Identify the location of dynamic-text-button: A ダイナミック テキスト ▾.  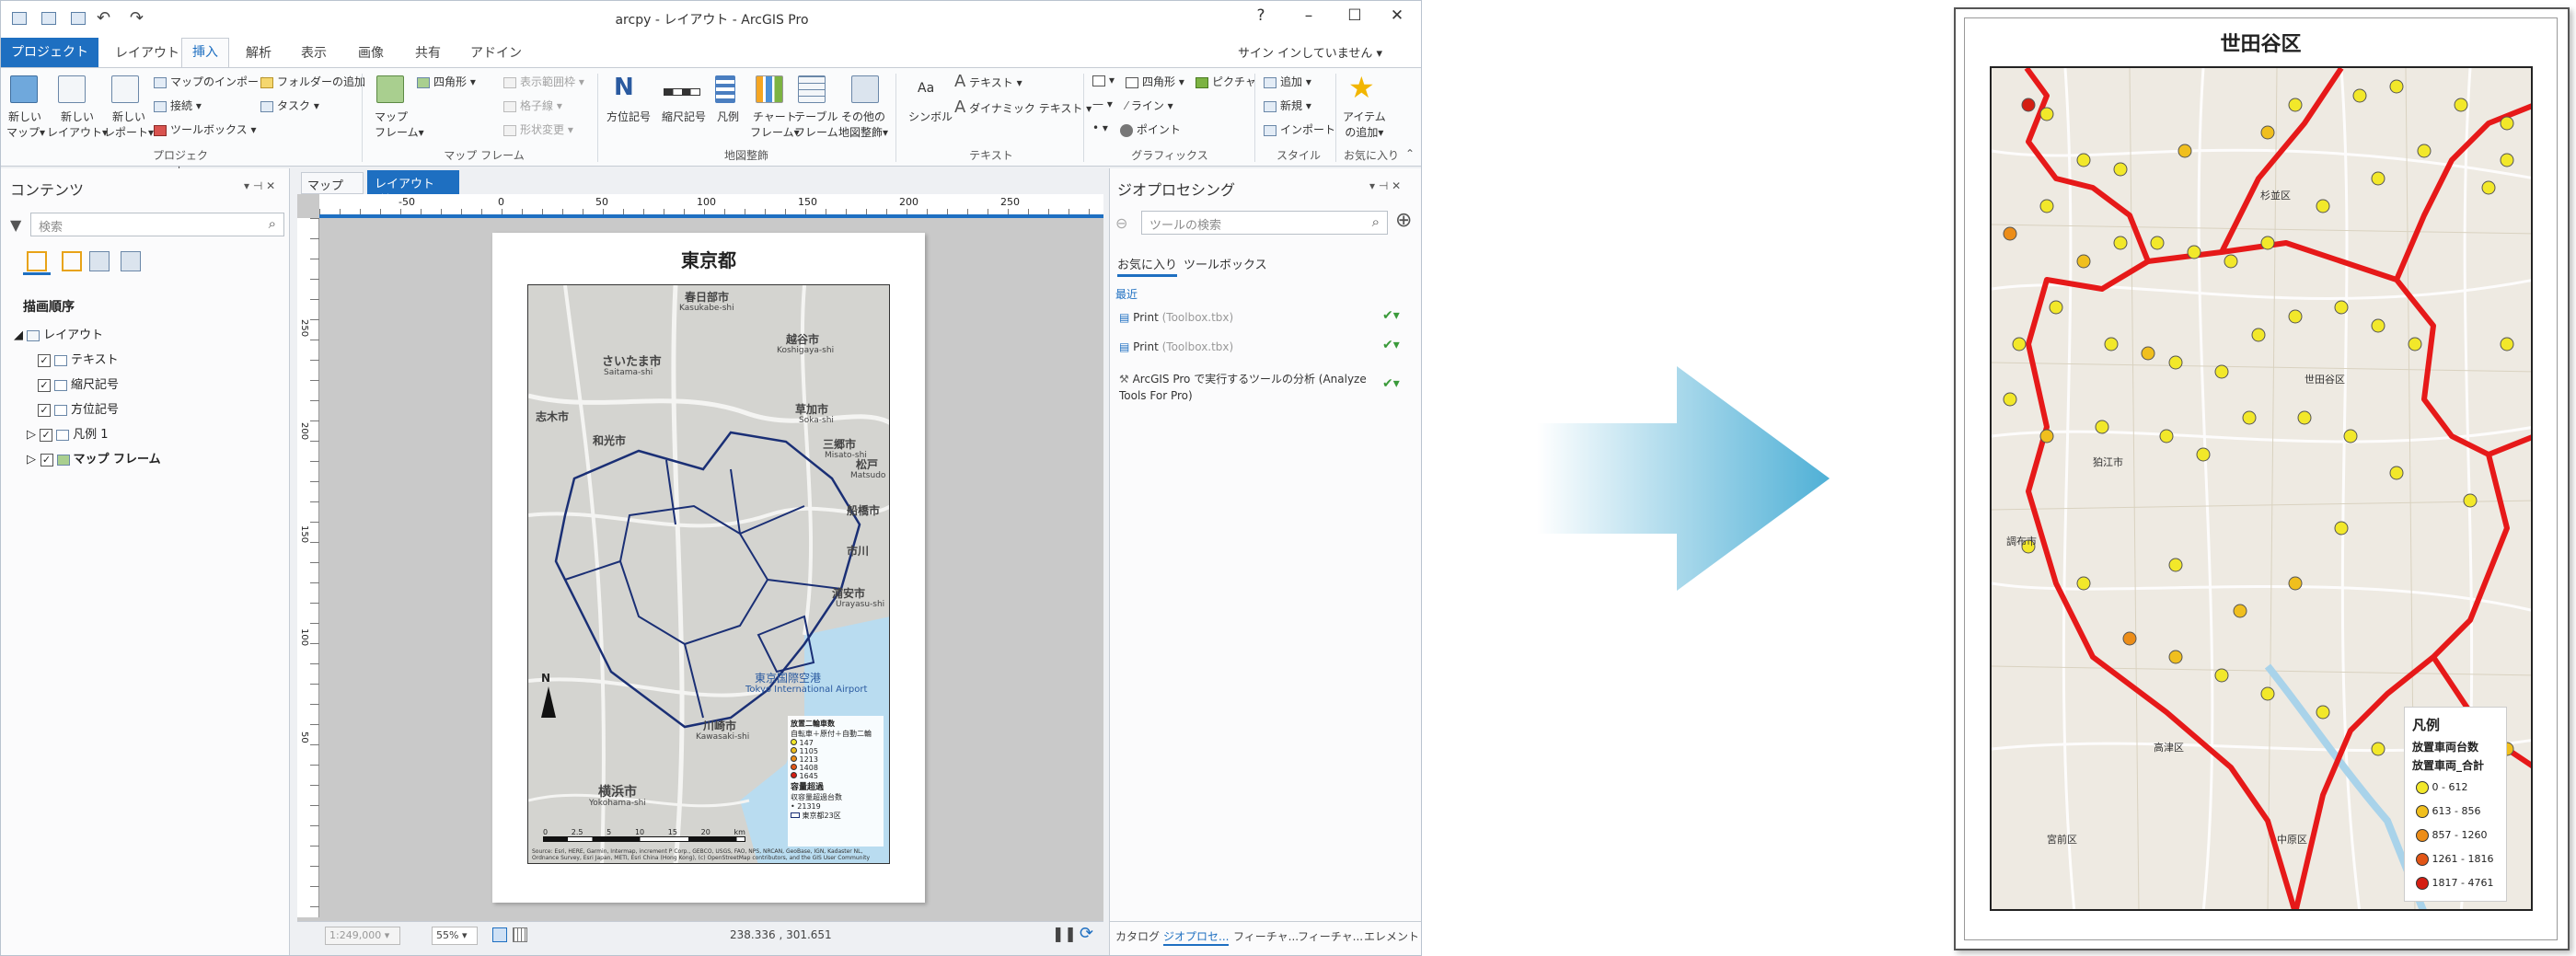
(1023, 107).